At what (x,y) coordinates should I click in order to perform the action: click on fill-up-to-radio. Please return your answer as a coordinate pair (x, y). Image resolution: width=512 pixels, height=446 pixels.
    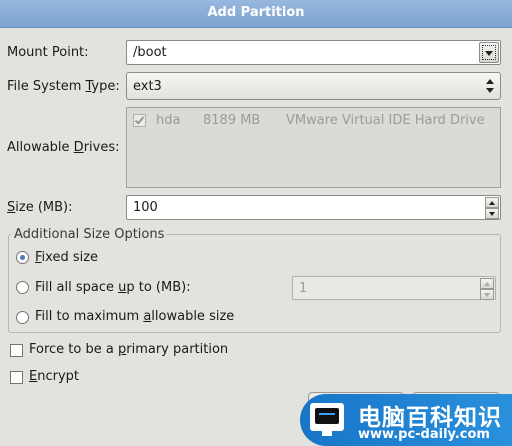
    Looking at the image, I should click on (22, 287).